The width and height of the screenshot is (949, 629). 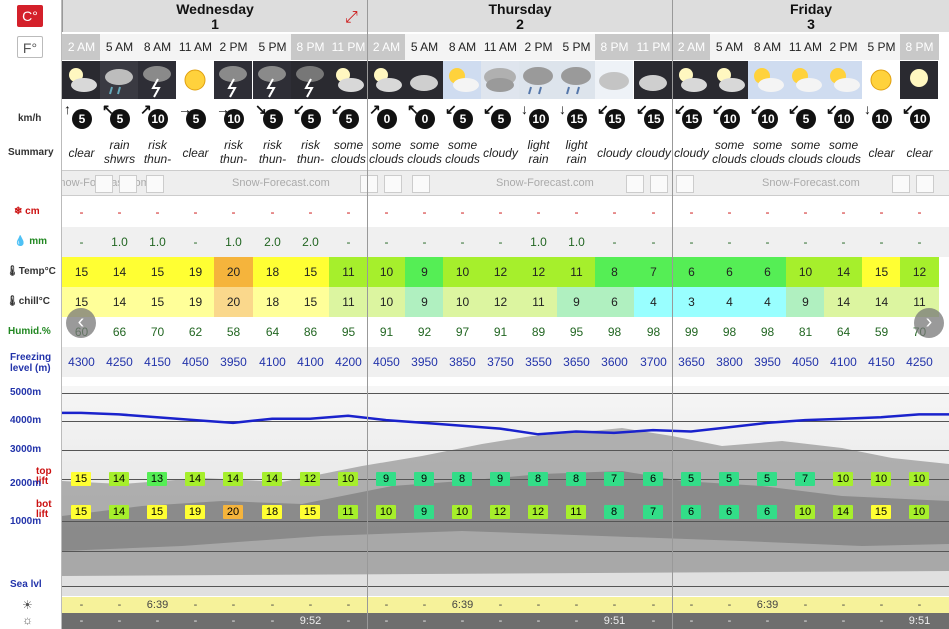 What do you see at coordinates (157, 362) in the screenshot?
I see `freezing-cell: 4150` at bounding box center [157, 362].